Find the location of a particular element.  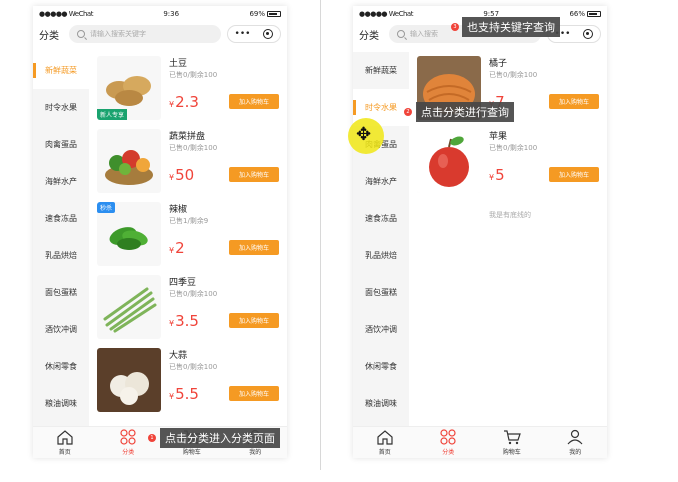

clock: 9:36 is located at coordinates (171, 14).